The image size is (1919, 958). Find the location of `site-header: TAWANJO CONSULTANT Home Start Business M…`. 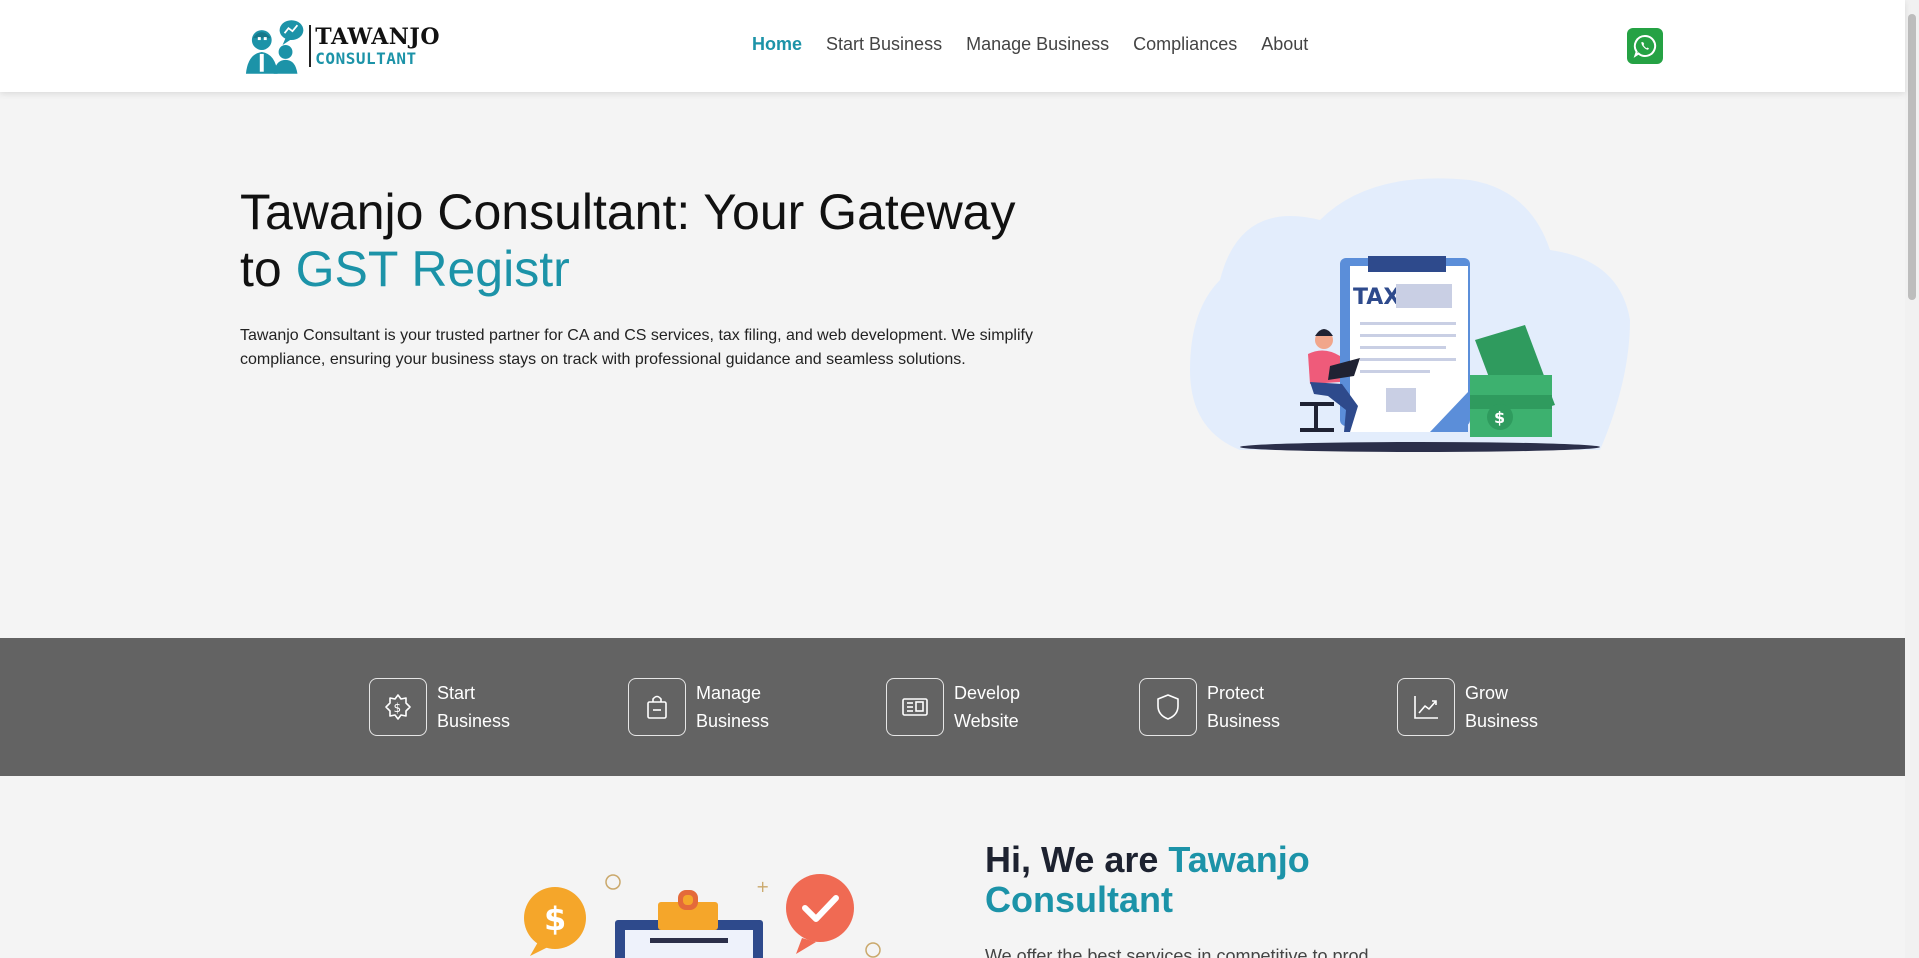

site-header: TAWANJO CONSULTANT Home Start Business M… is located at coordinates (952, 46).